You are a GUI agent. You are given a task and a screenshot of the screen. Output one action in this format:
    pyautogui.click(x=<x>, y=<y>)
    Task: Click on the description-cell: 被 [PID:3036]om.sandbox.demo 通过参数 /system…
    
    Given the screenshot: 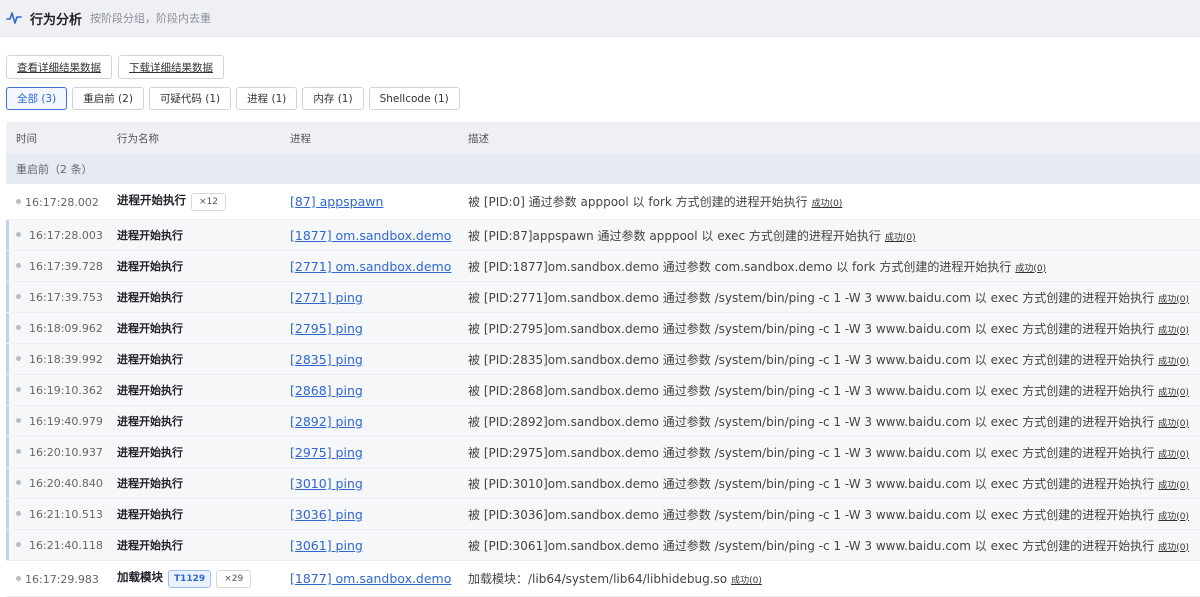 What is the action you would take?
    pyautogui.click(x=829, y=514)
    